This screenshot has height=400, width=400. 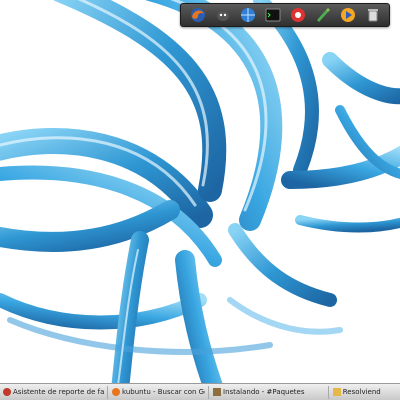 What do you see at coordinates (323, 15) in the screenshot?
I see `editor-icon` at bounding box center [323, 15].